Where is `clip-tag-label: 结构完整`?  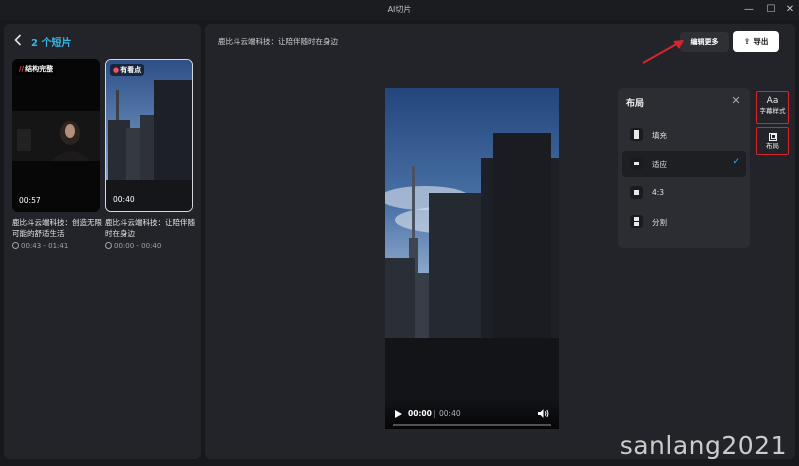 clip-tag-label: 结构完整 is located at coordinates (39, 69).